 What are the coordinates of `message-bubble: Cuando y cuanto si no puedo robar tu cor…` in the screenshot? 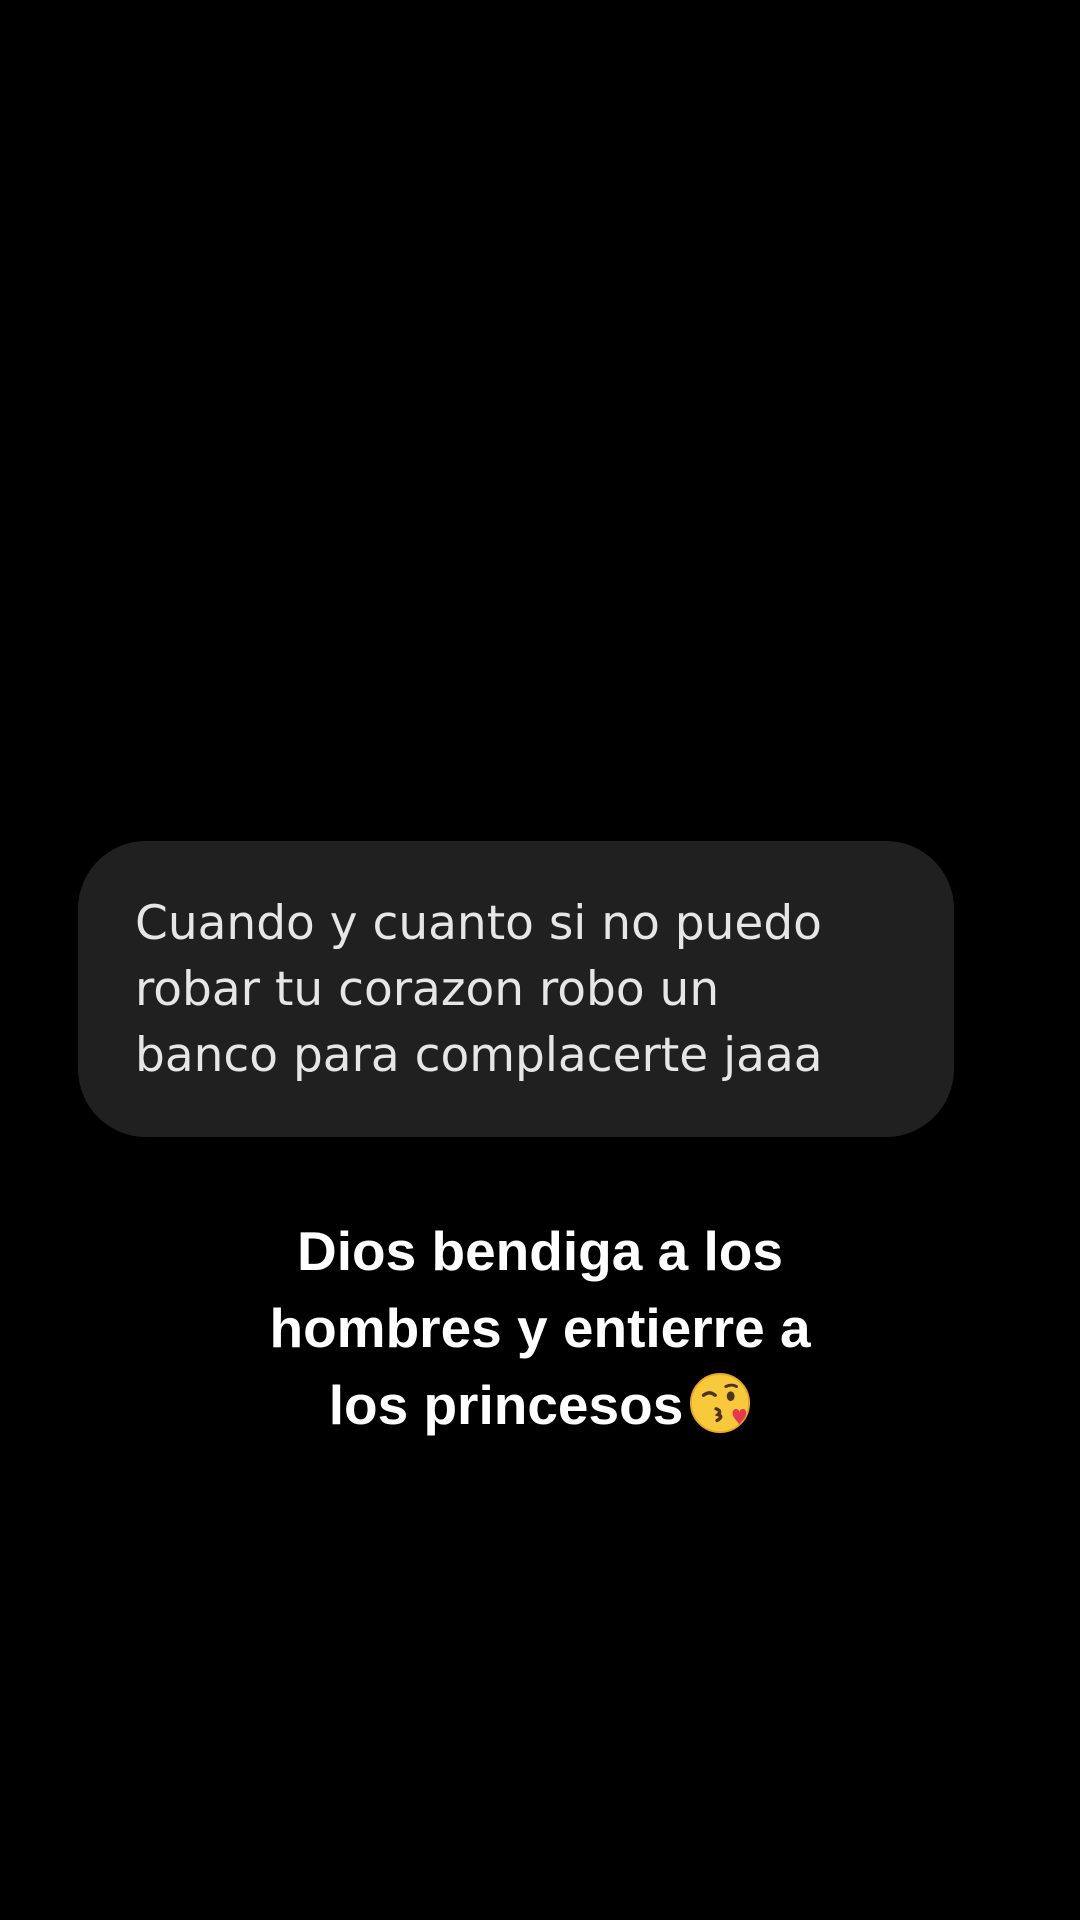 It's located at (516, 989).